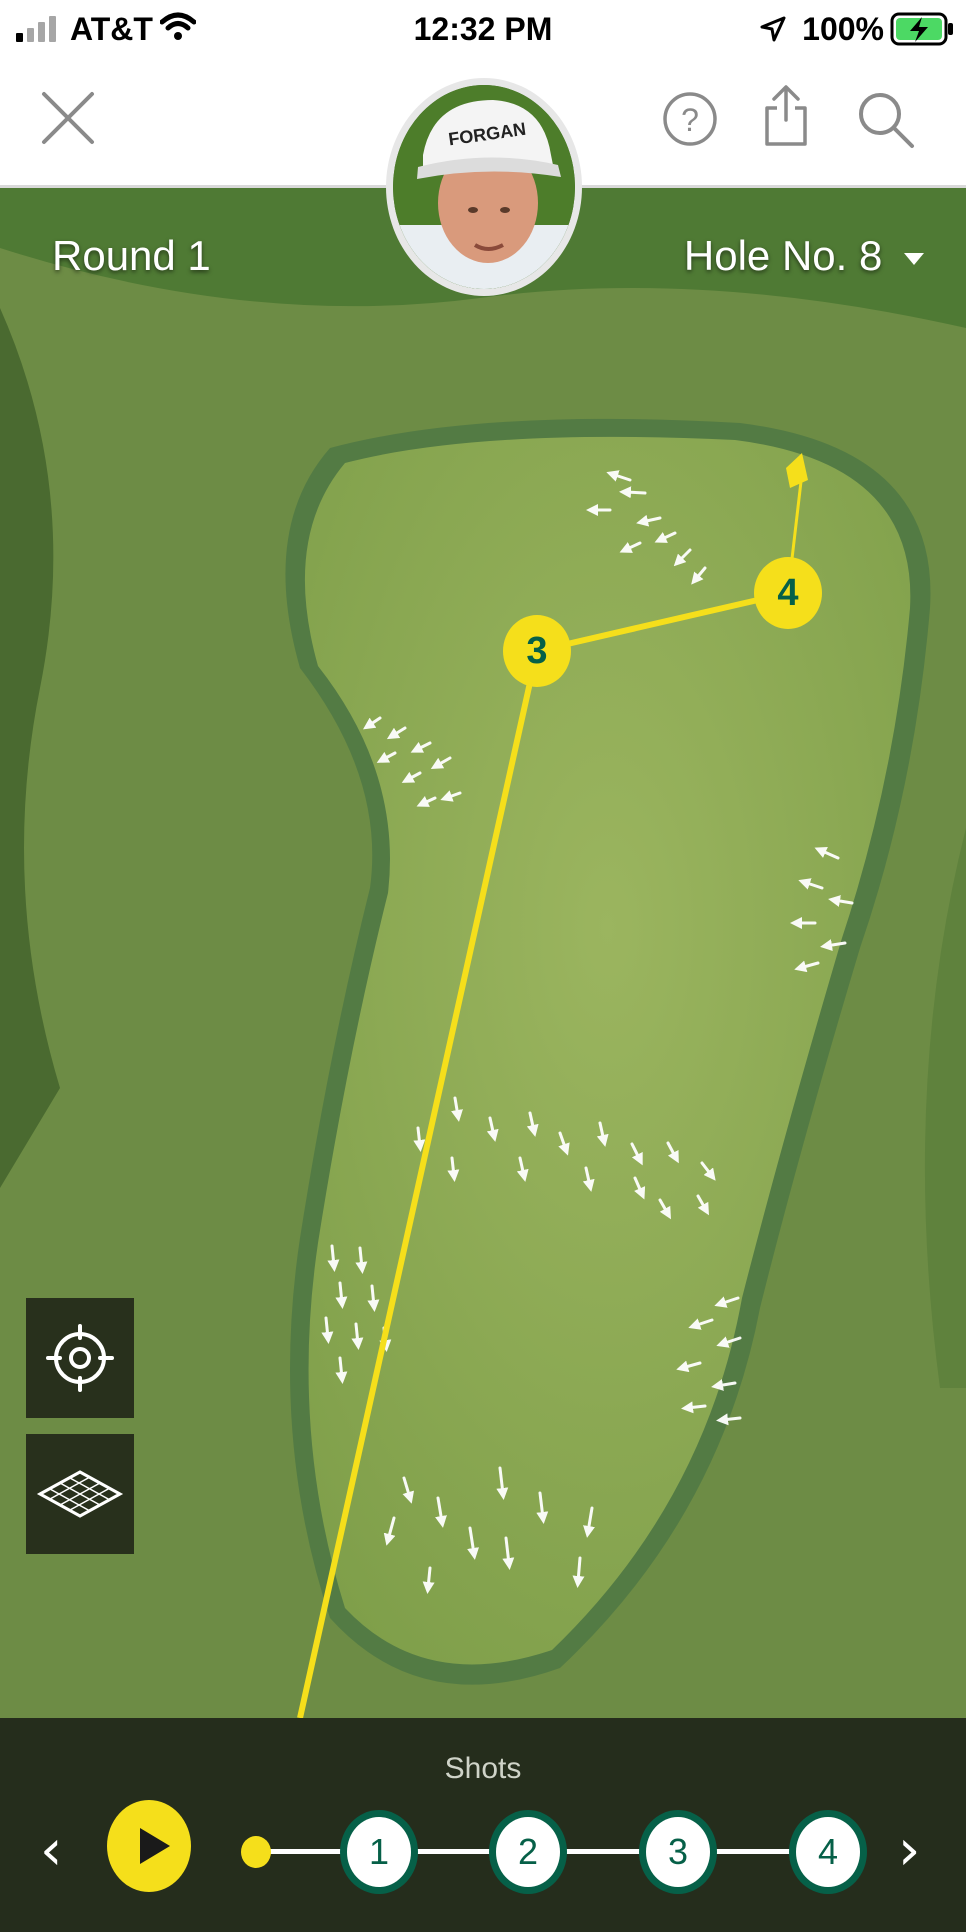  I want to click on next-arrow-icon: ›, so click(909, 1851).